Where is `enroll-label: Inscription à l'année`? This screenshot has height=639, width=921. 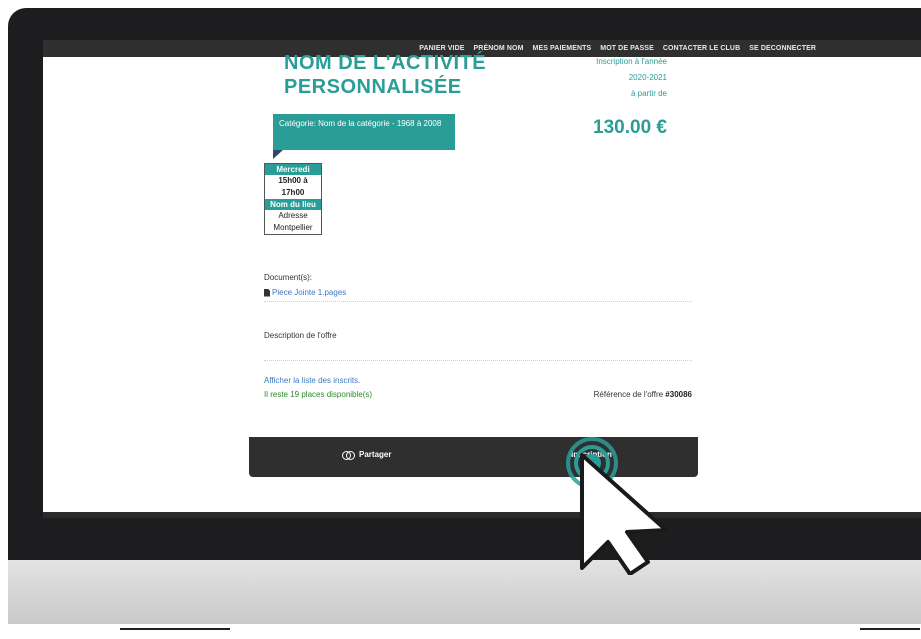 enroll-label: Inscription à l'année is located at coordinates (631, 61).